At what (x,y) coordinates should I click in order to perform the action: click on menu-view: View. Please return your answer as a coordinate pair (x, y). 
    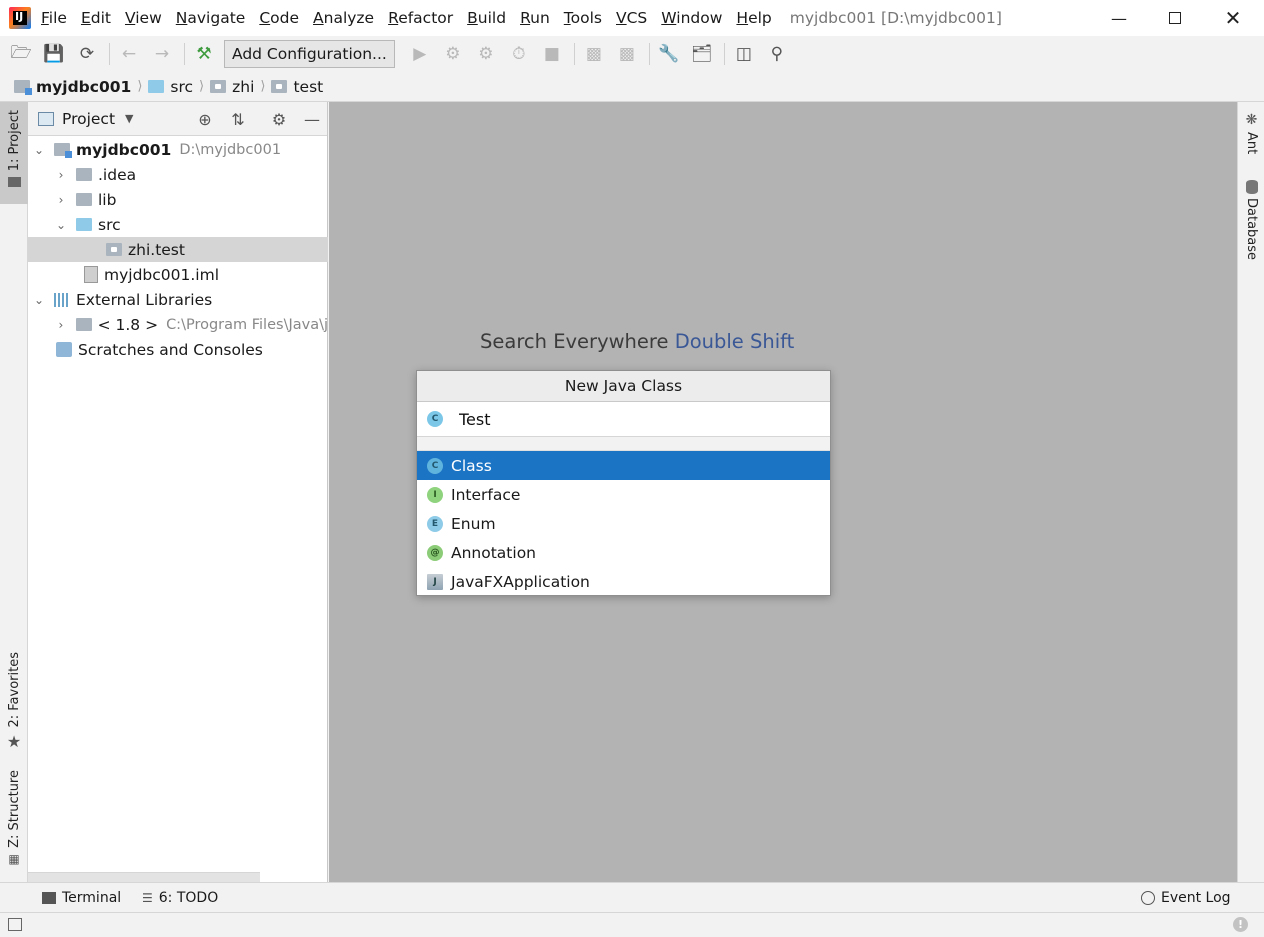
    Looking at the image, I should click on (143, 18).